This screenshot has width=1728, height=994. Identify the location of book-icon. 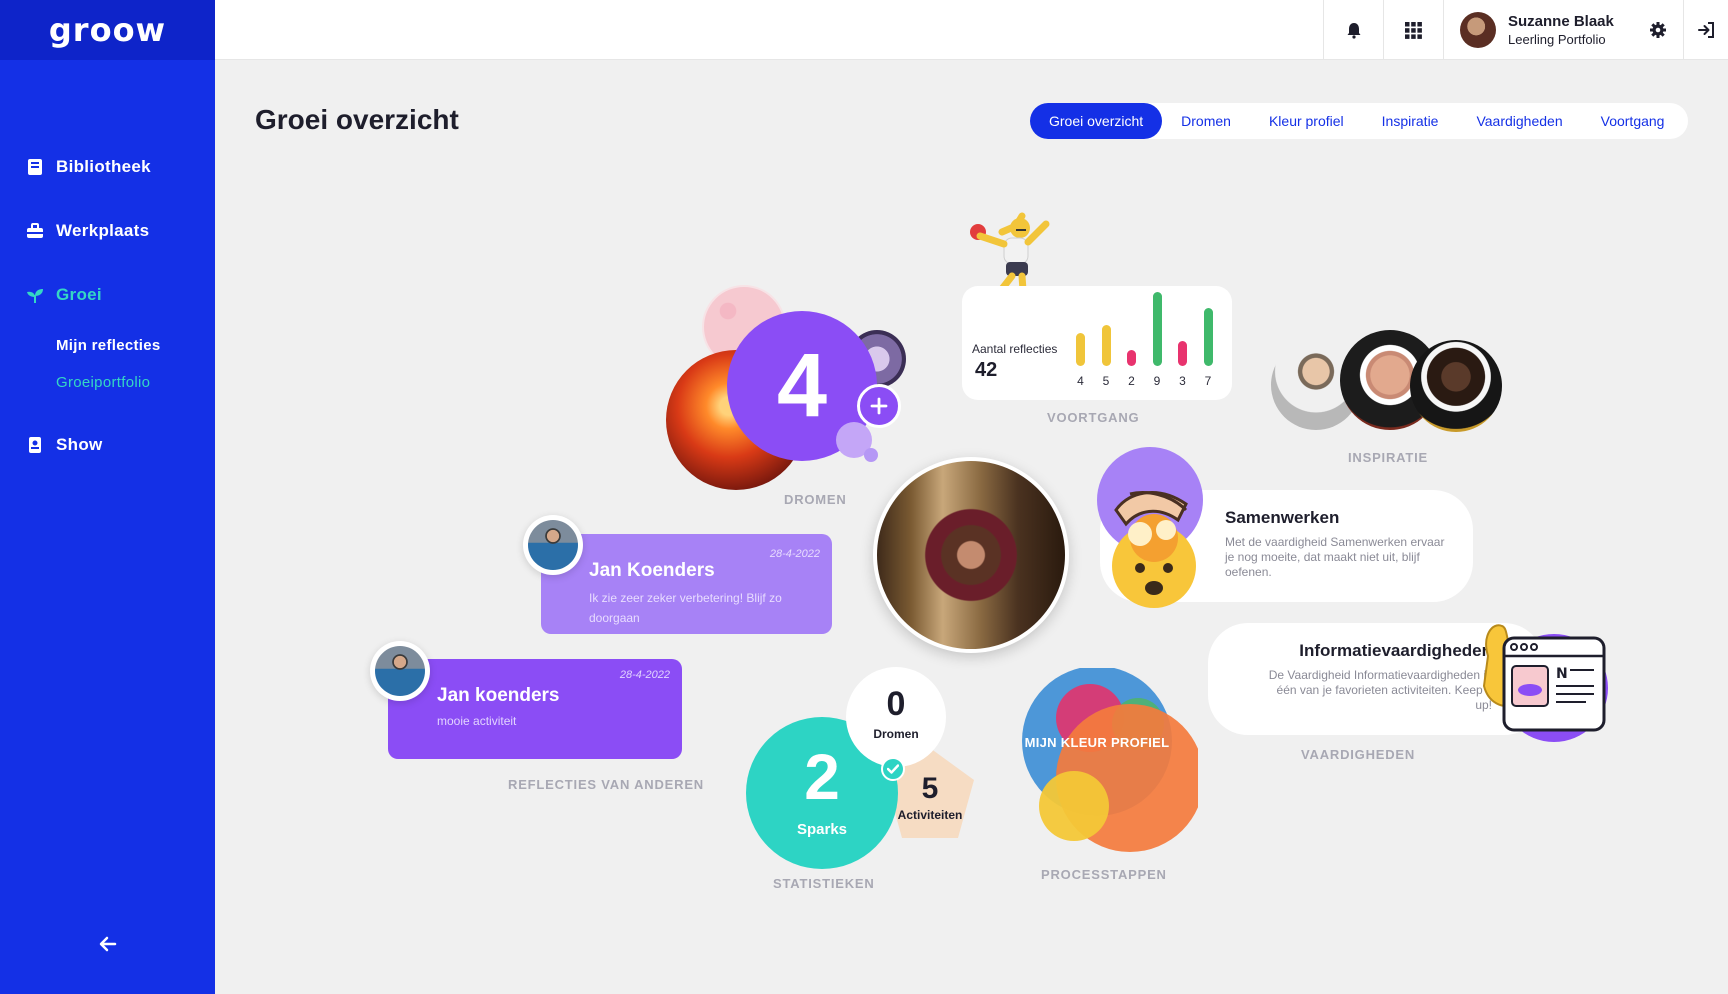
(35, 167).